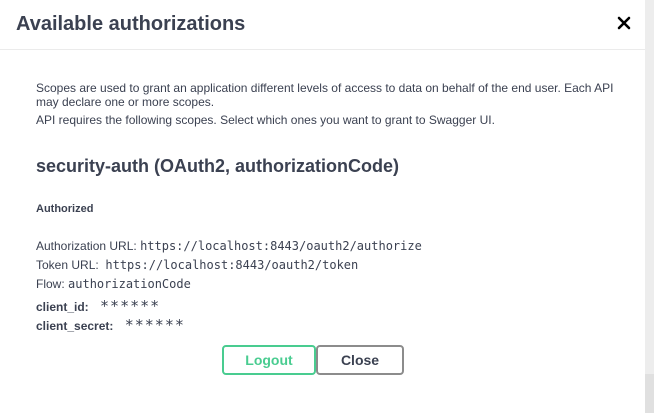 This screenshot has width=654, height=413. What do you see at coordinates (232, 265) in the screenshot?
I see `token-url-value: https://localhost:8443/oauth2/token` at bounding box center [232, 265].